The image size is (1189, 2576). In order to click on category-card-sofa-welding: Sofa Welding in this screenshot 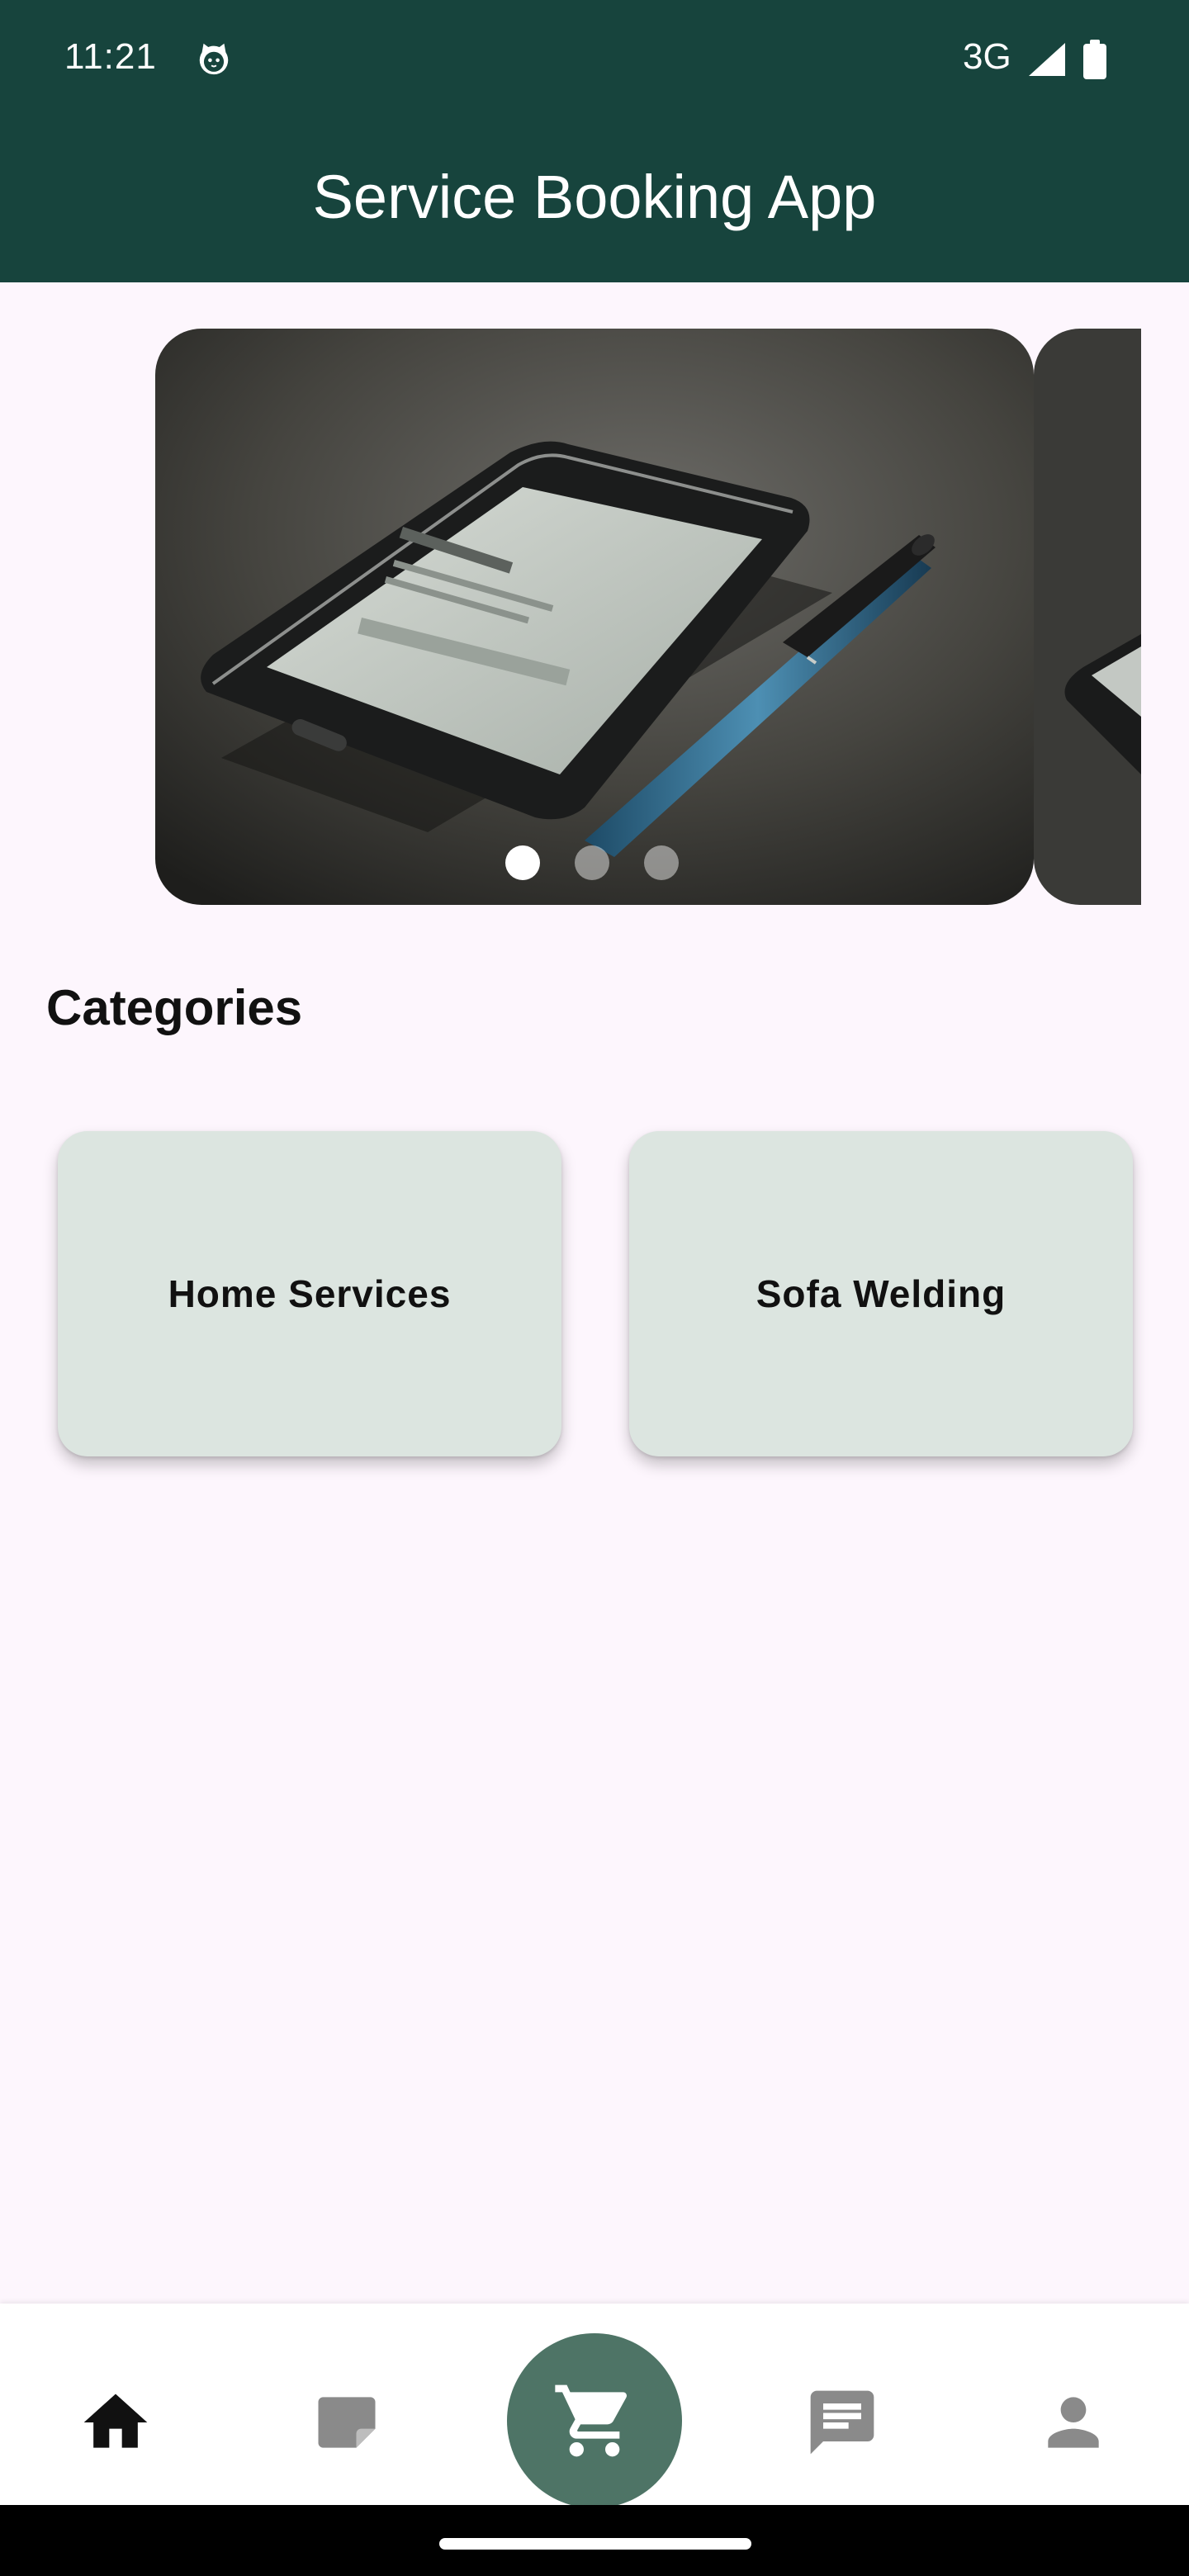, I will do `click(881, 1293)`.